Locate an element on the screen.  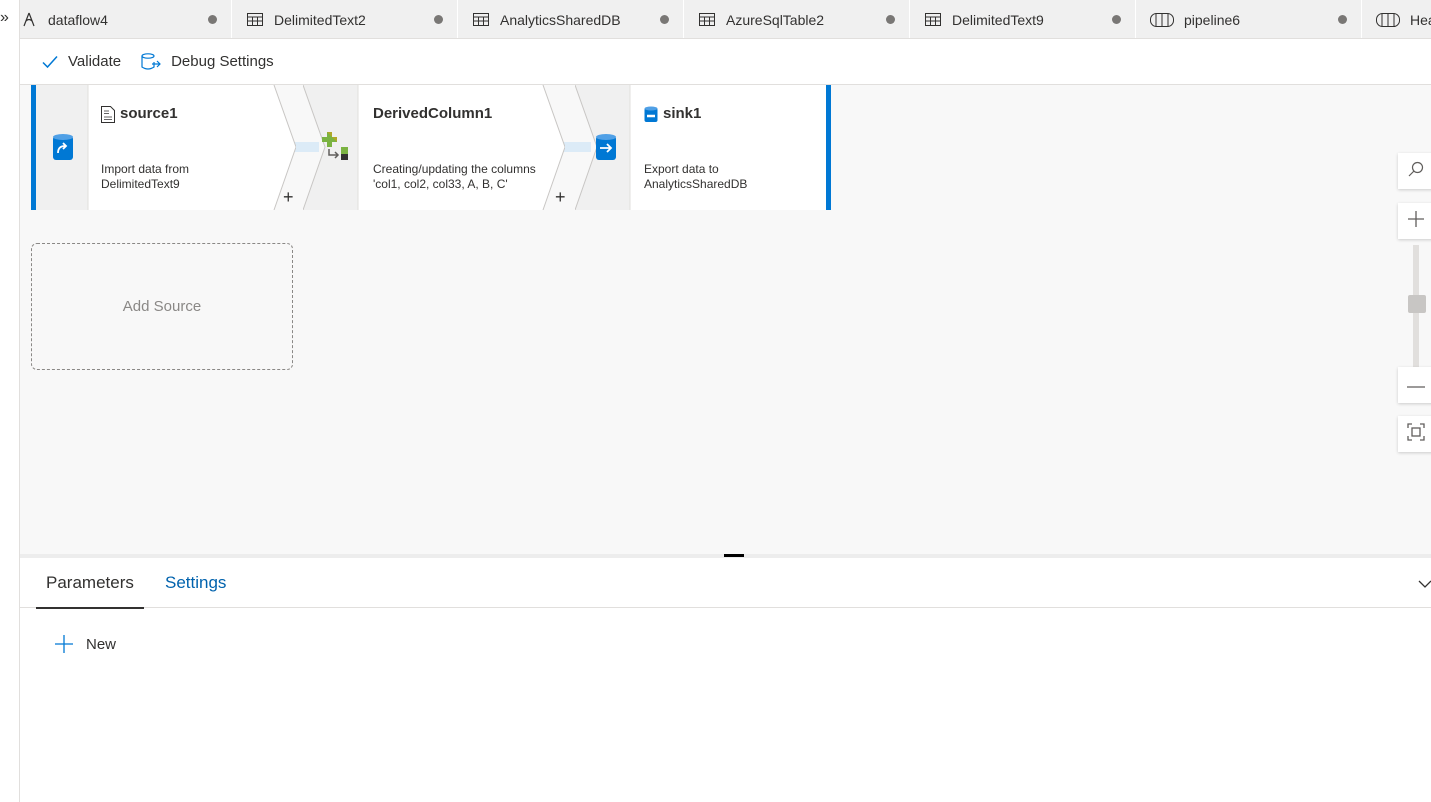
tab-delimitedtext9: DelimitedText9 is located at coordinates (1023, 19).